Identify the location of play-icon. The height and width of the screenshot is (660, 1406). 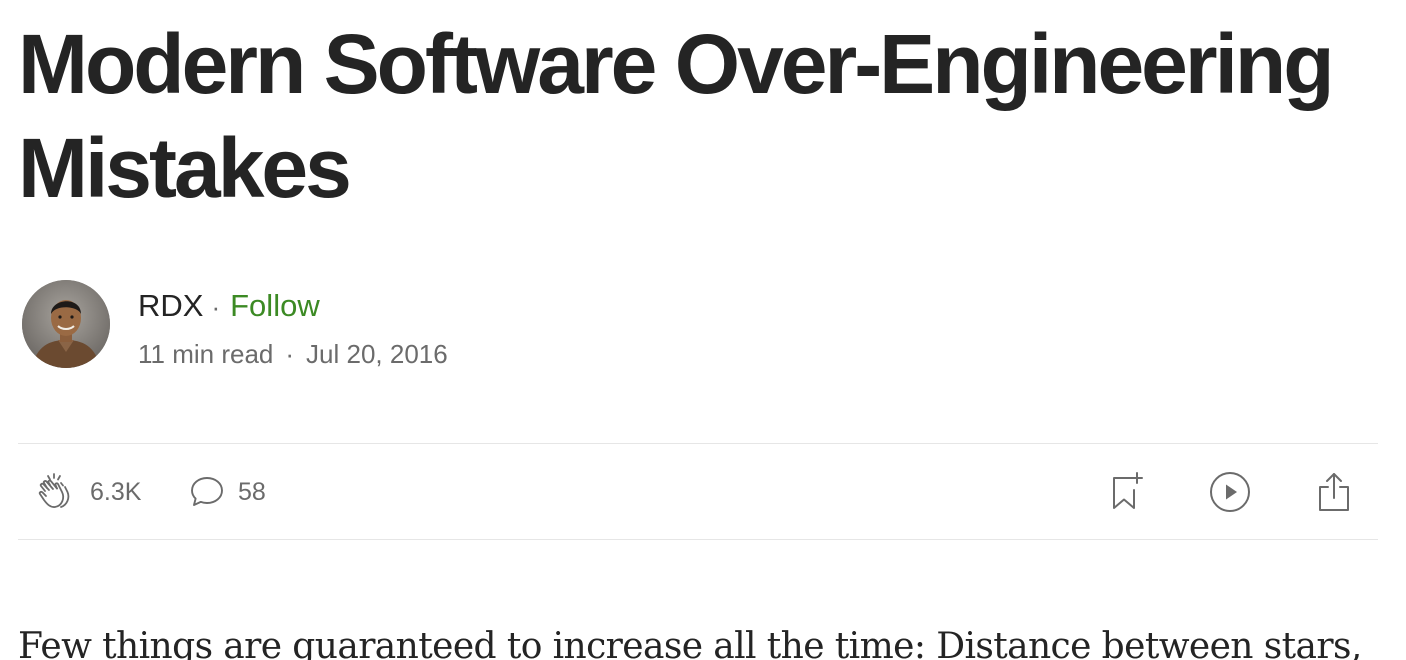
(1230, 492).